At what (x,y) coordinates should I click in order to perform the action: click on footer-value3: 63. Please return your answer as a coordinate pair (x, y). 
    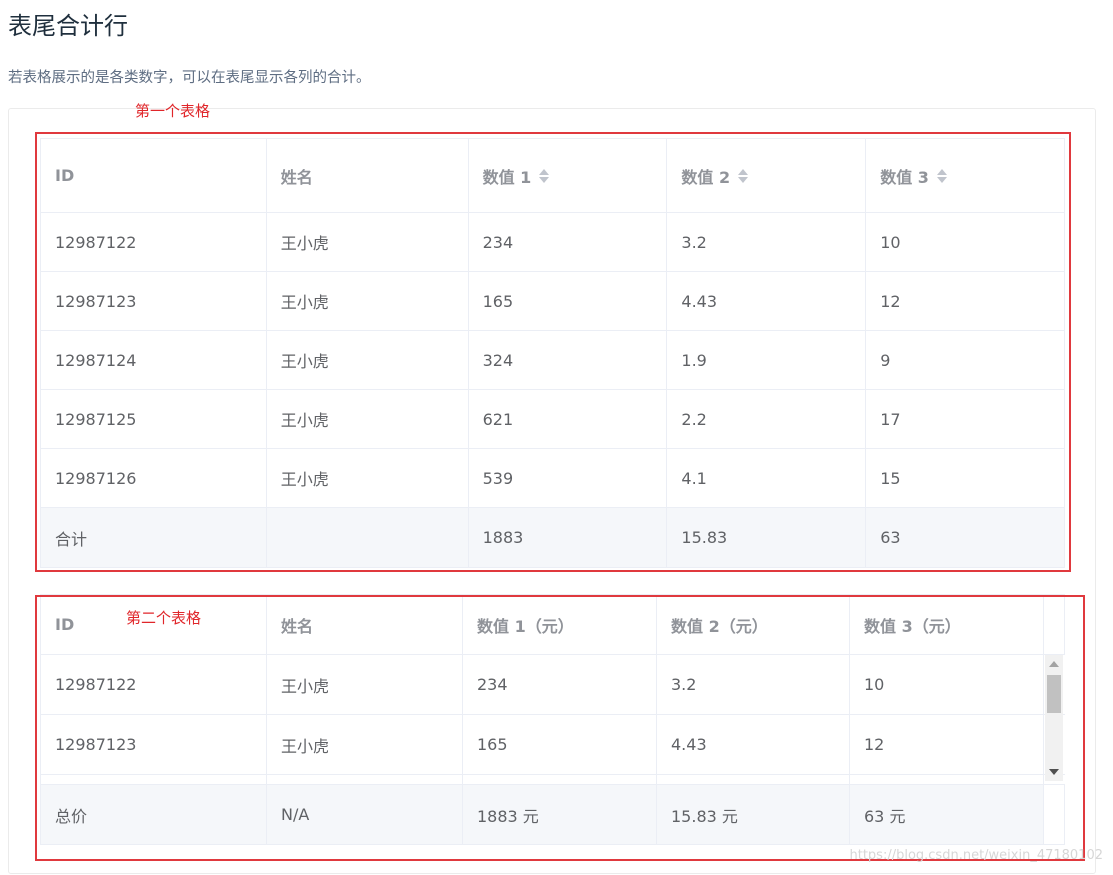
    Looking at the image, I should click on (966, 537).